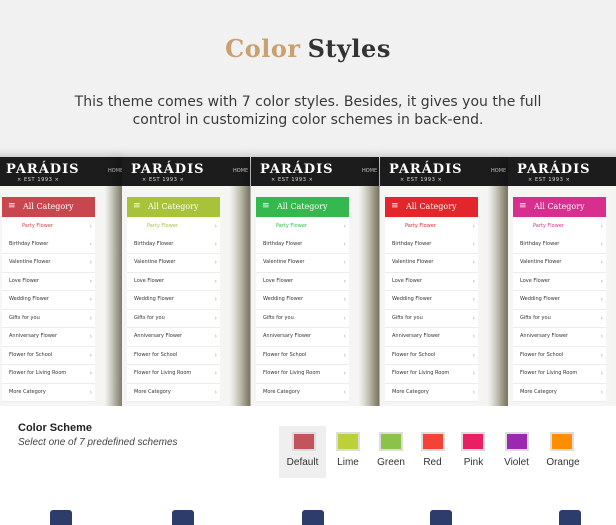 The image size is (616, 525). What do you see at coordinates (55, 428) in the screenshot?
I see `color-scheme-title: Color Scheme` at bounding box center [55, 428].